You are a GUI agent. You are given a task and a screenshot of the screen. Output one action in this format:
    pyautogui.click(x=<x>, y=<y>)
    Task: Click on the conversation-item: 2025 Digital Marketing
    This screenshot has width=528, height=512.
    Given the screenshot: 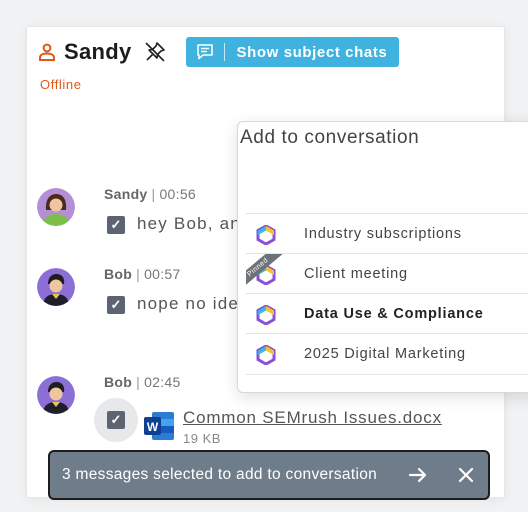 What is the action you would take?
    pyautogui.click(x=387, y=354)
    